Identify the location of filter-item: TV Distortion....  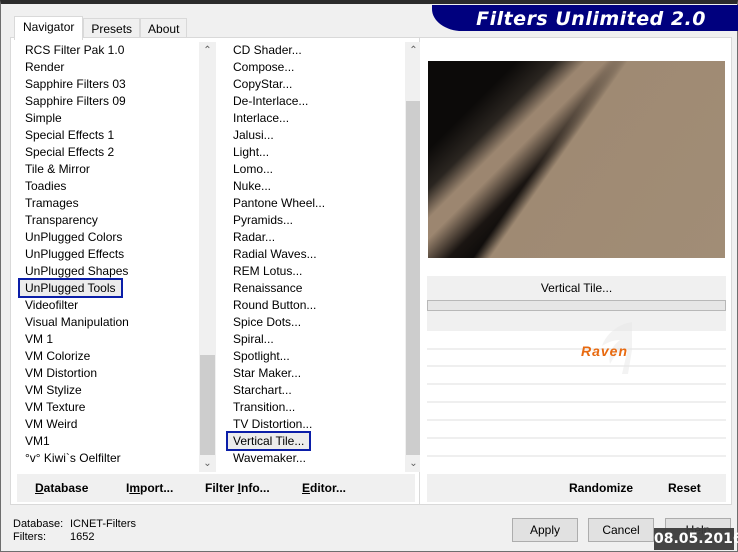
(324, 424).